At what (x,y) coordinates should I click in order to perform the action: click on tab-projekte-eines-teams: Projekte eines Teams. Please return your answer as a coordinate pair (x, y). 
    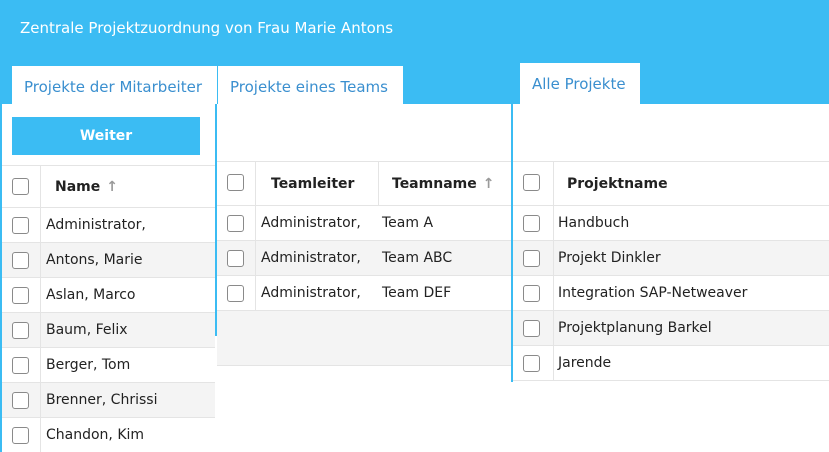
    Looking at the image, I should click on (310, 86).